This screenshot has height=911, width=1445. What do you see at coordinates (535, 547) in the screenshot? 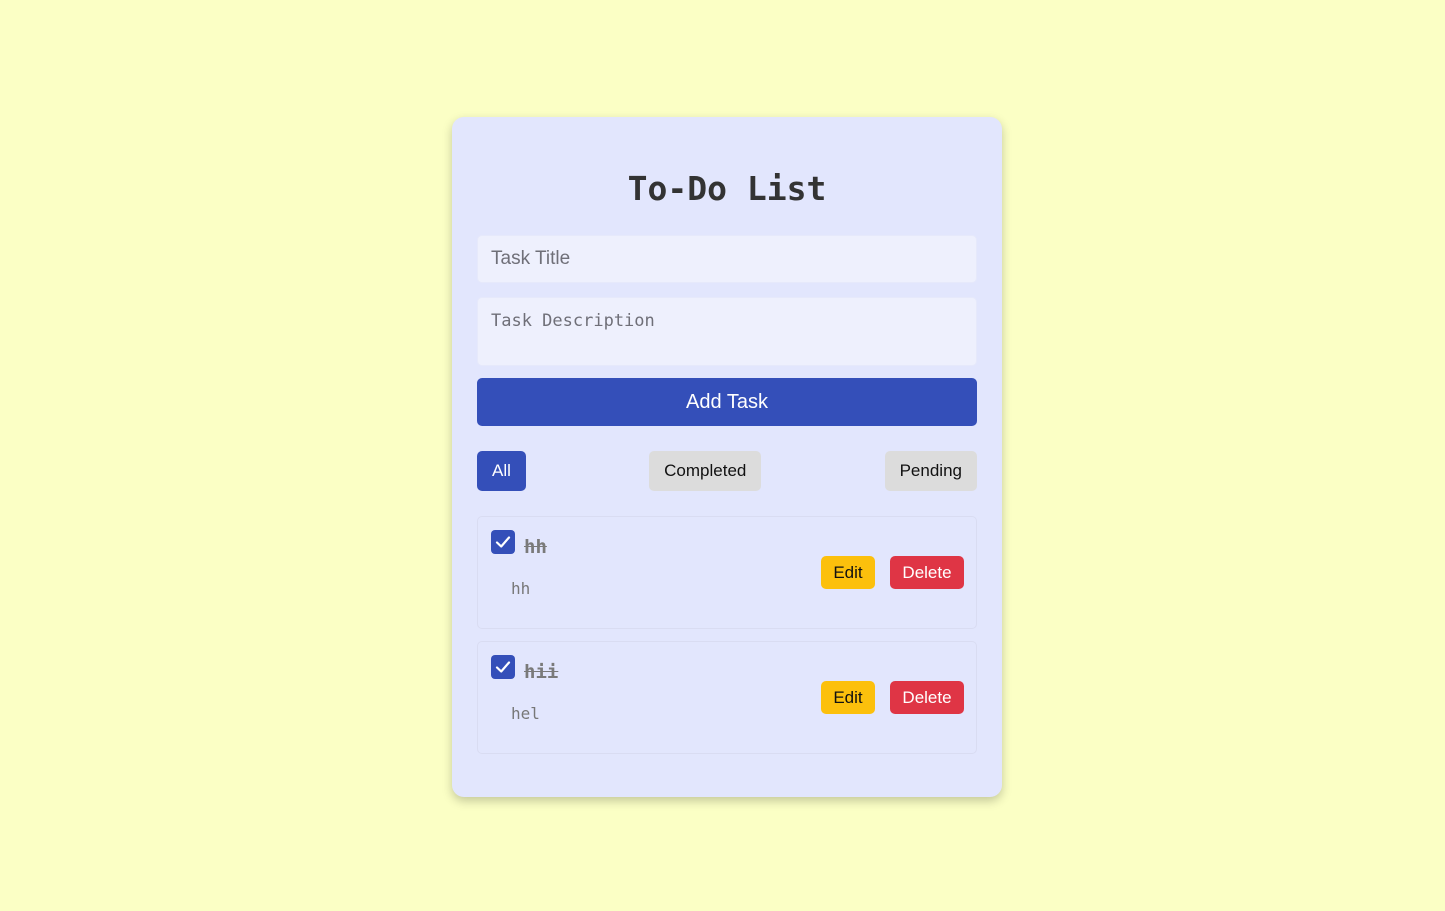
I see `task-title: hh` at bounding box center [535, 547].